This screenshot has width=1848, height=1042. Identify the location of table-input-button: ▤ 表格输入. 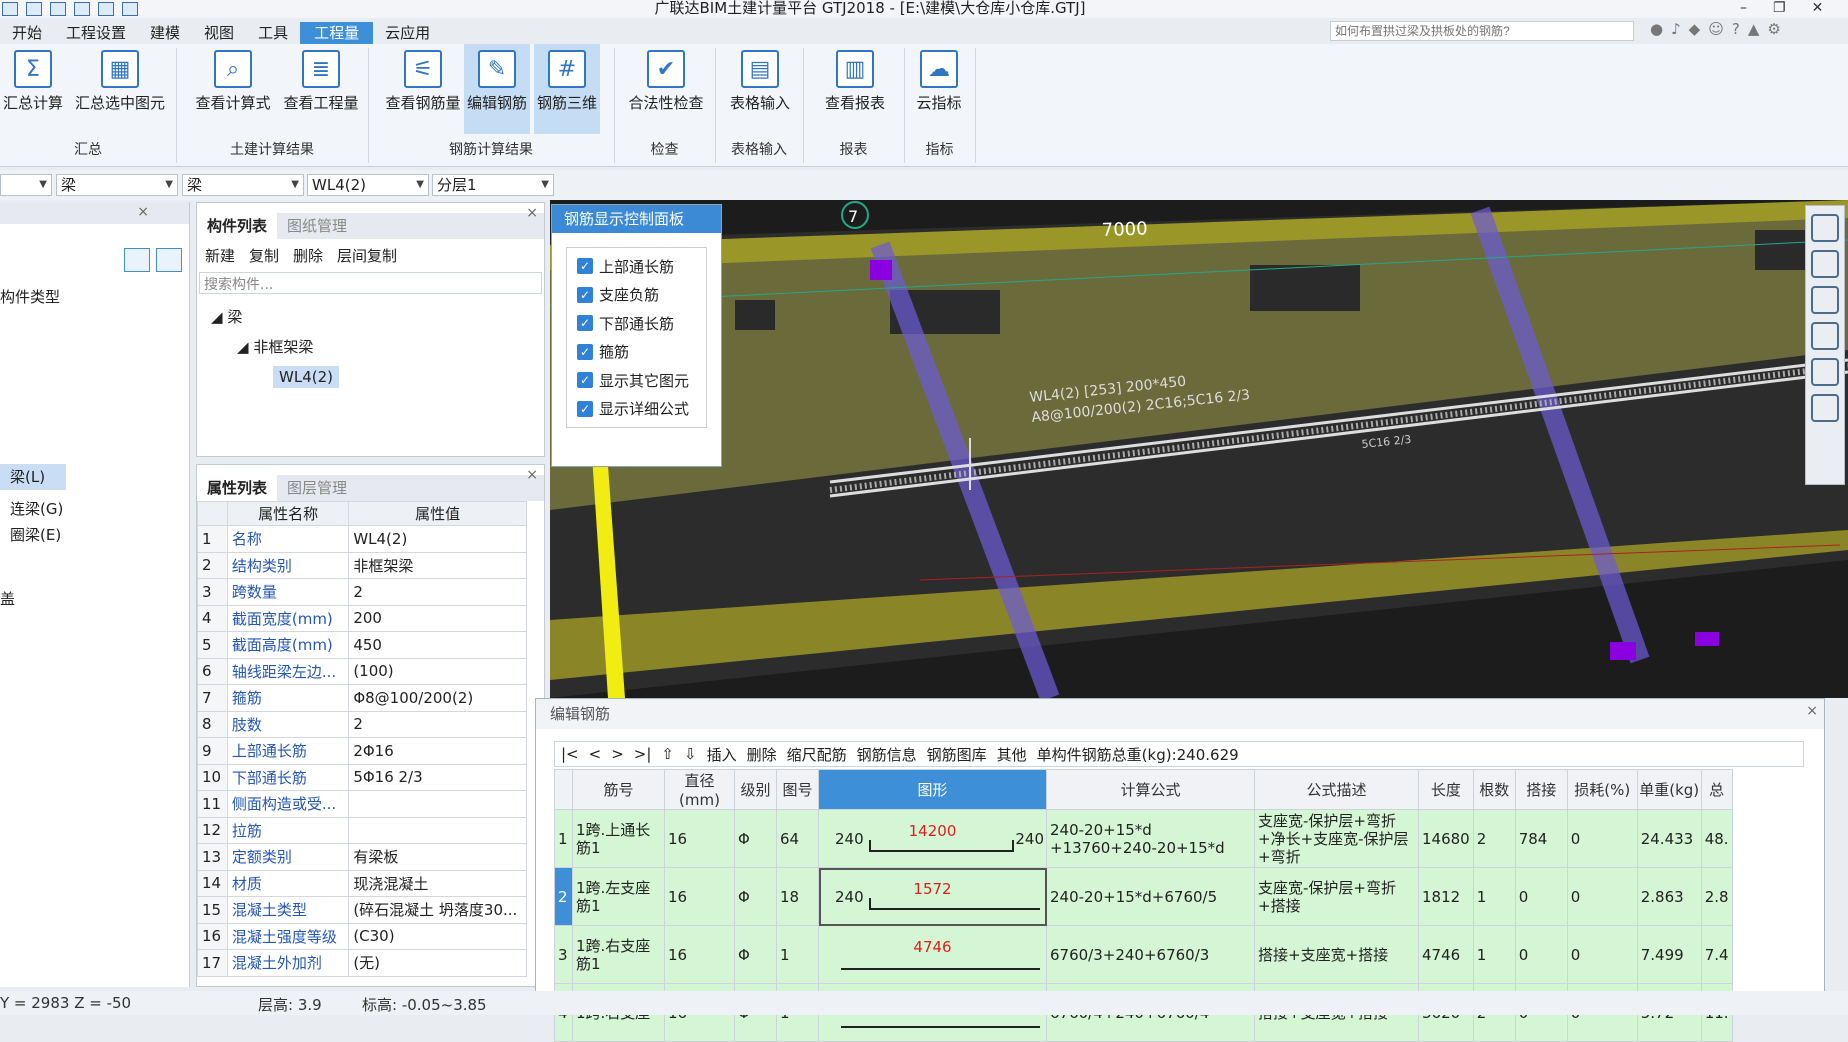
(760, 89).